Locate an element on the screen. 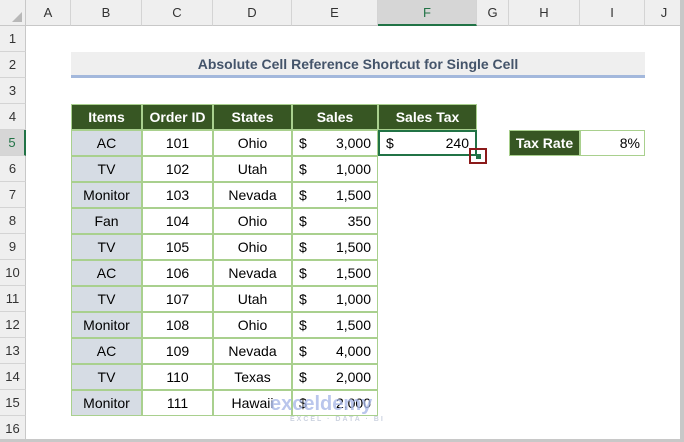  row-header-13: 13 is located at coordinates (13, 351).